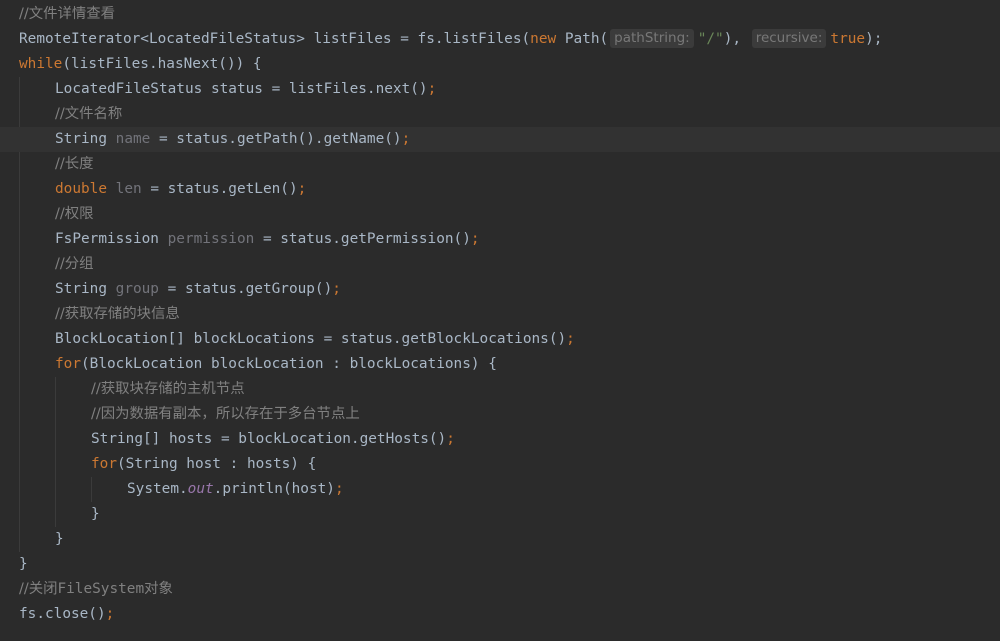 Image resolution: width=1000 pixels, height=641 pixels. I want to click on code-text: //获取块存储的主机节点, so click(168, 389).